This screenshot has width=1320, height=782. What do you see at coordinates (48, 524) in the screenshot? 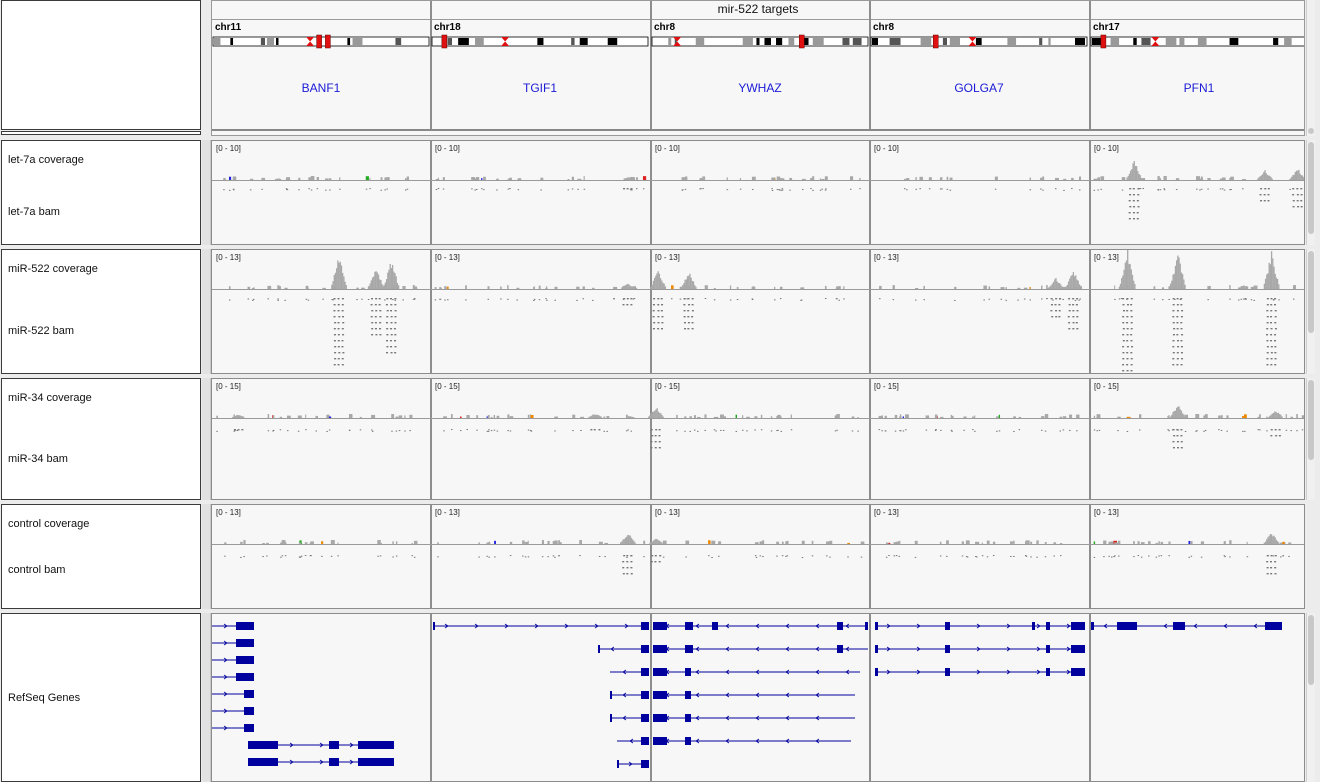
I see `coverage-track-name: control coverage` at bounding box center [48, 524].